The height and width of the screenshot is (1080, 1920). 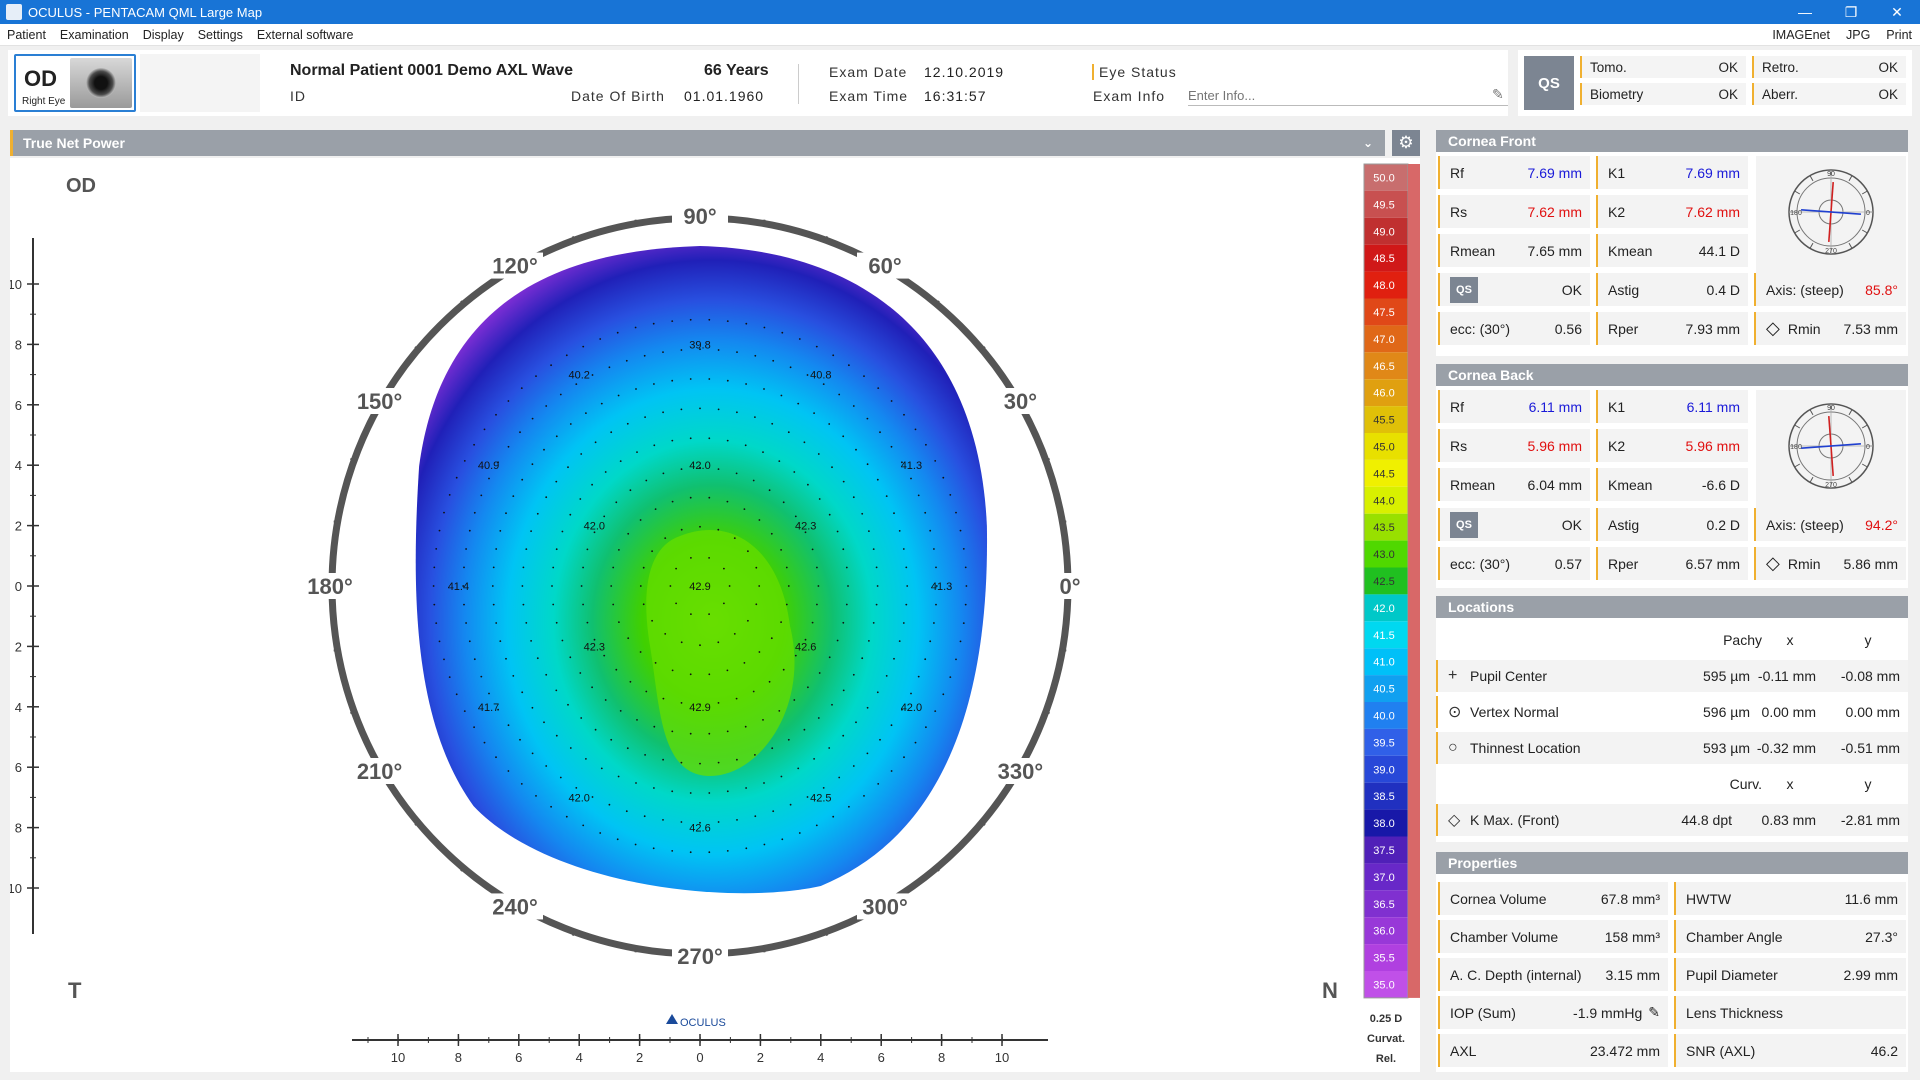 I want to click on oculus-logo-text: OCULUS, so click(x=703, y=1023).